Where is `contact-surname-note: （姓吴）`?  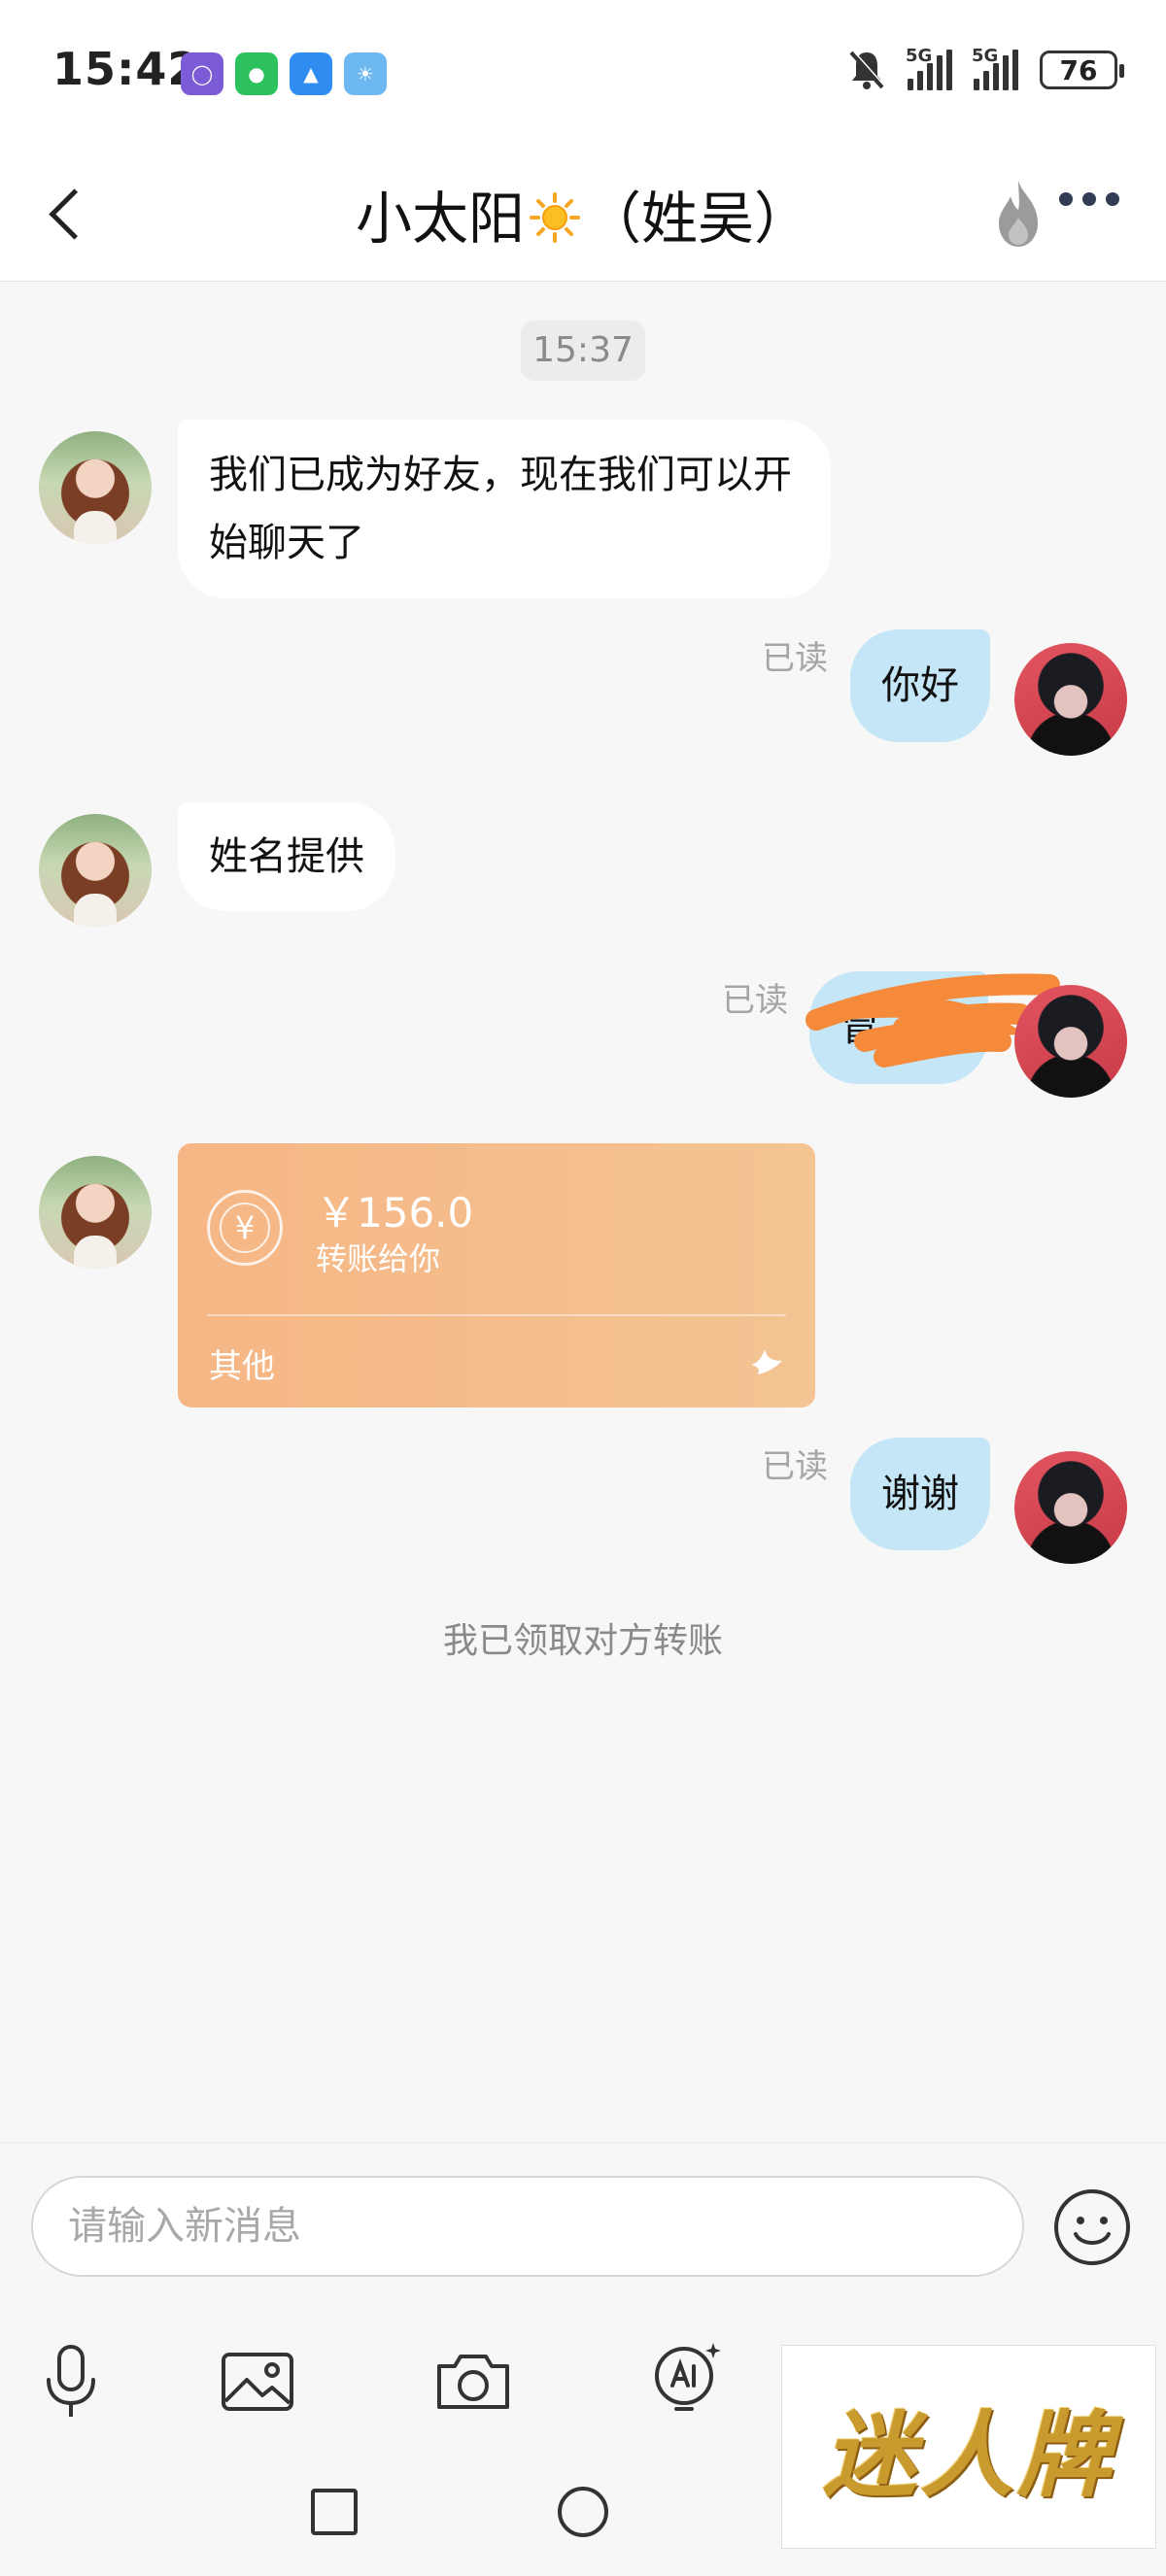
contact-surname-note: （姓吴） is located at coordinates (698, 219).